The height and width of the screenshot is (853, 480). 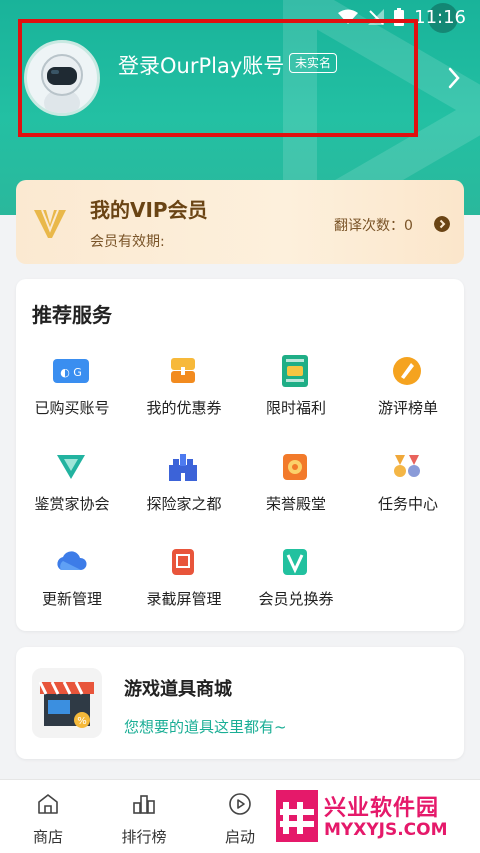 What do you see at coordinates (183, 467) in the screenshot?
I see `explorer-castle-icon` at bounding box center [183, 467].